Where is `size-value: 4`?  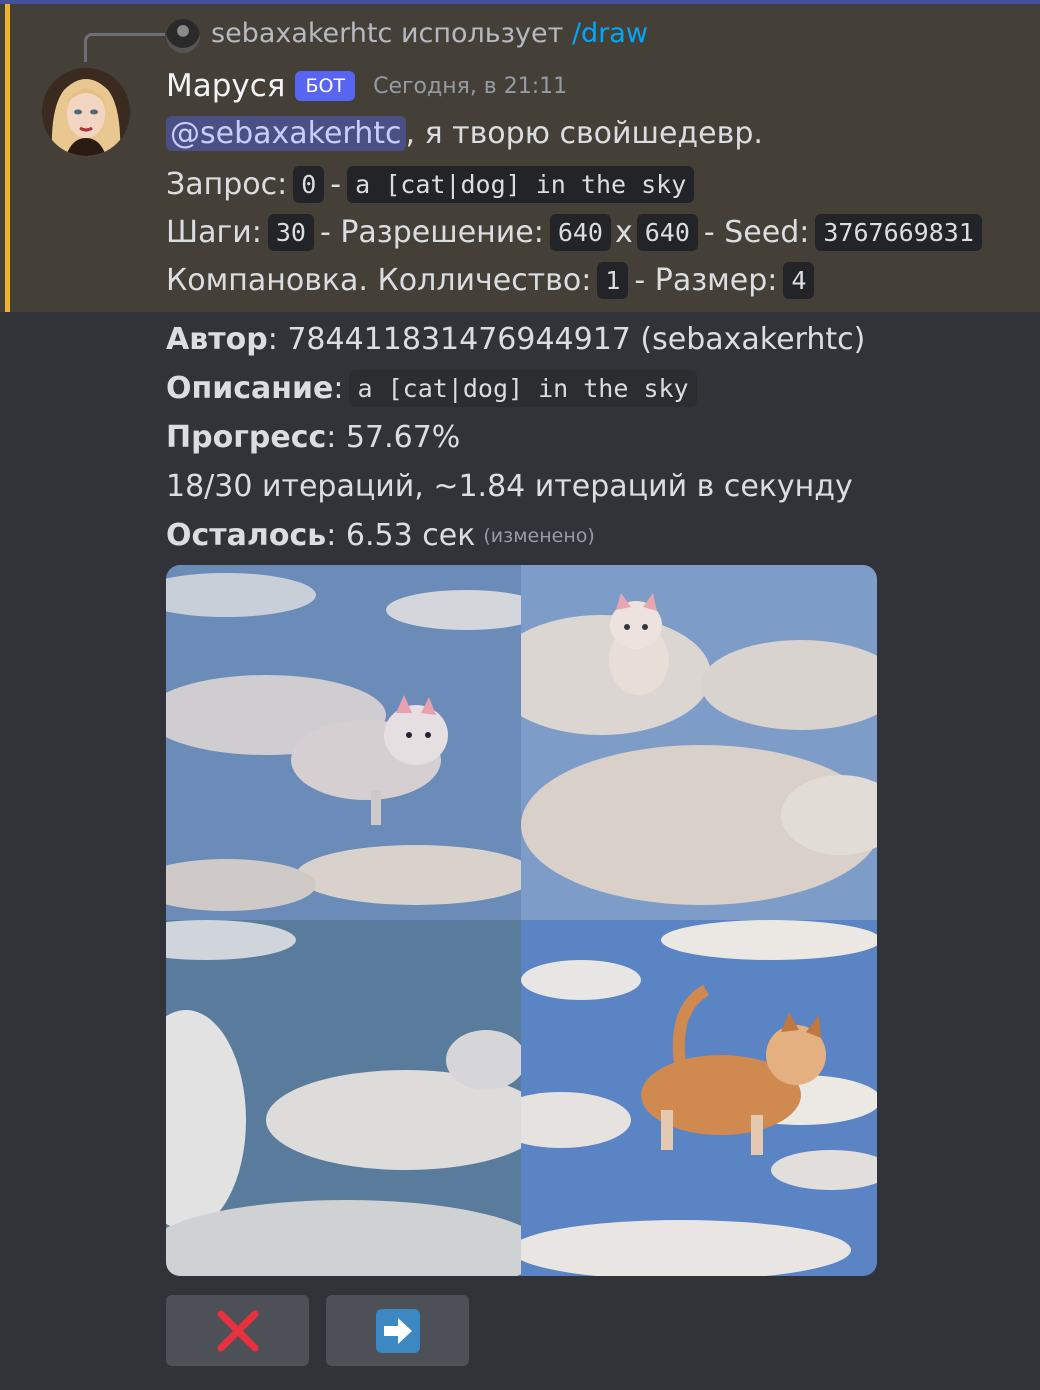
size-value: 4 is located at coordinates (799, 280).